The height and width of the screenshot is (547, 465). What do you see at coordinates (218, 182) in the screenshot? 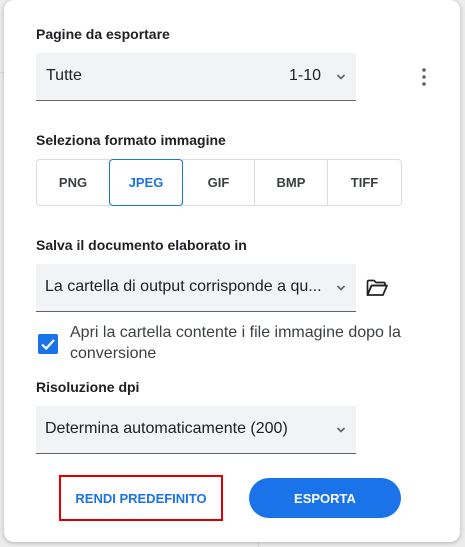
I see `format-option-gif: GIF` at bounding box center [218, 182].